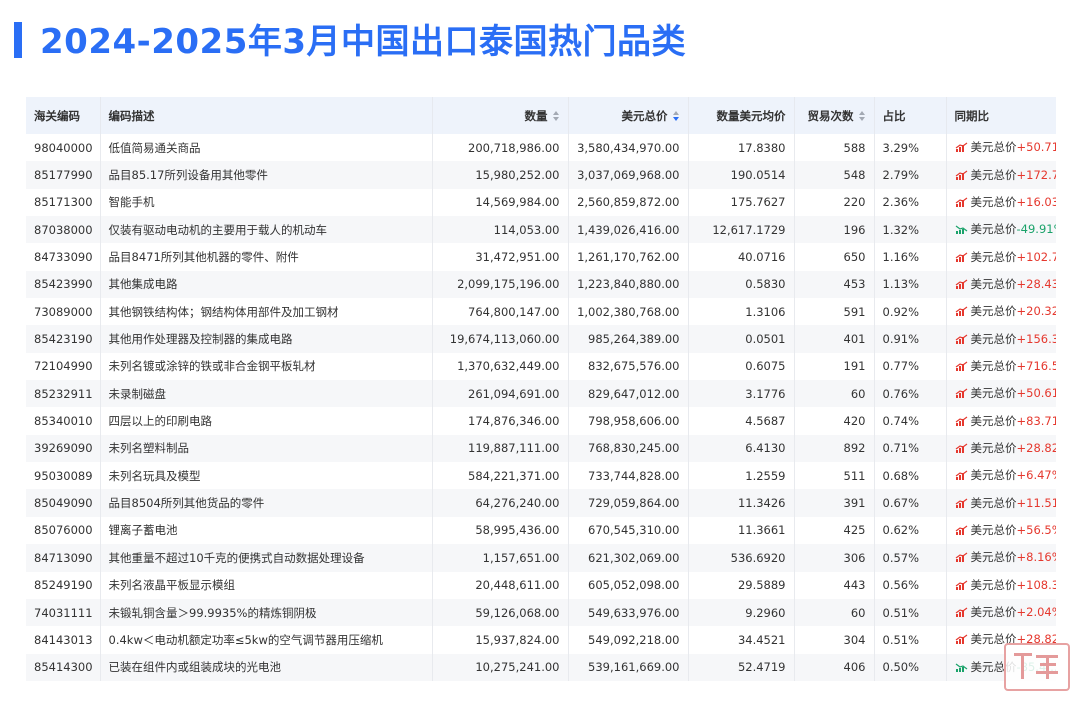  I want to click on cell-avg: 0.6075, so click(741, 366).